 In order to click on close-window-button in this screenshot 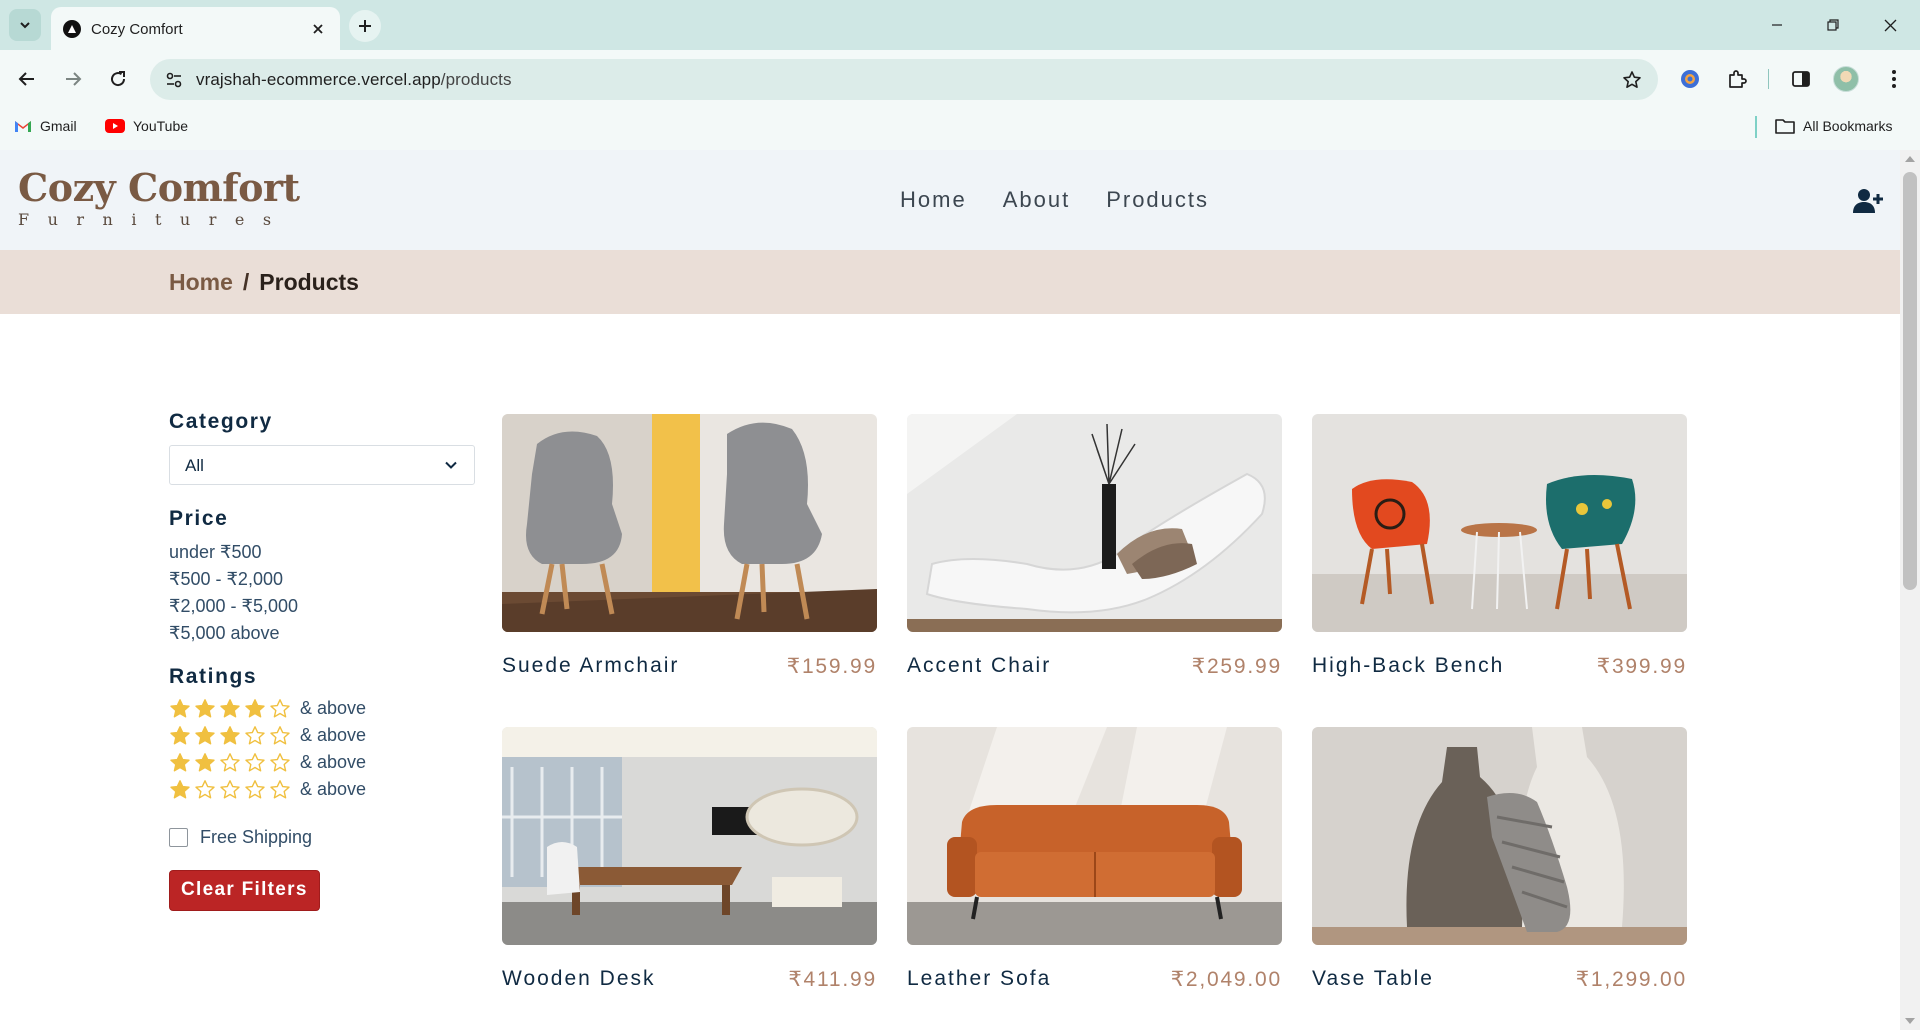, I will do `click(1890, 25)`.